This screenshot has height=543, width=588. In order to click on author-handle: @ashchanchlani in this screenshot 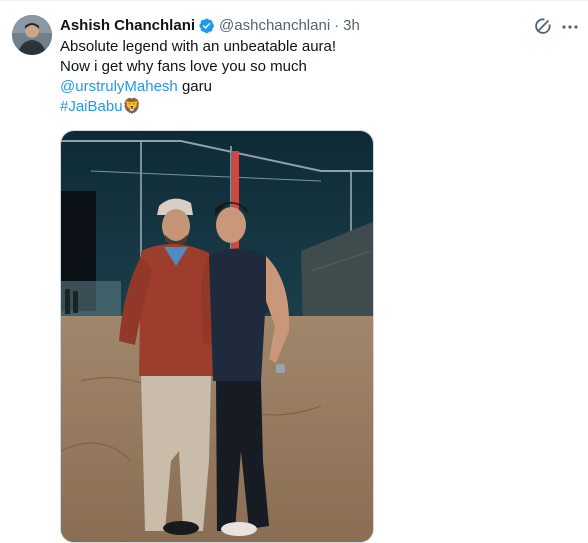, I will do `click(274, 25)`.